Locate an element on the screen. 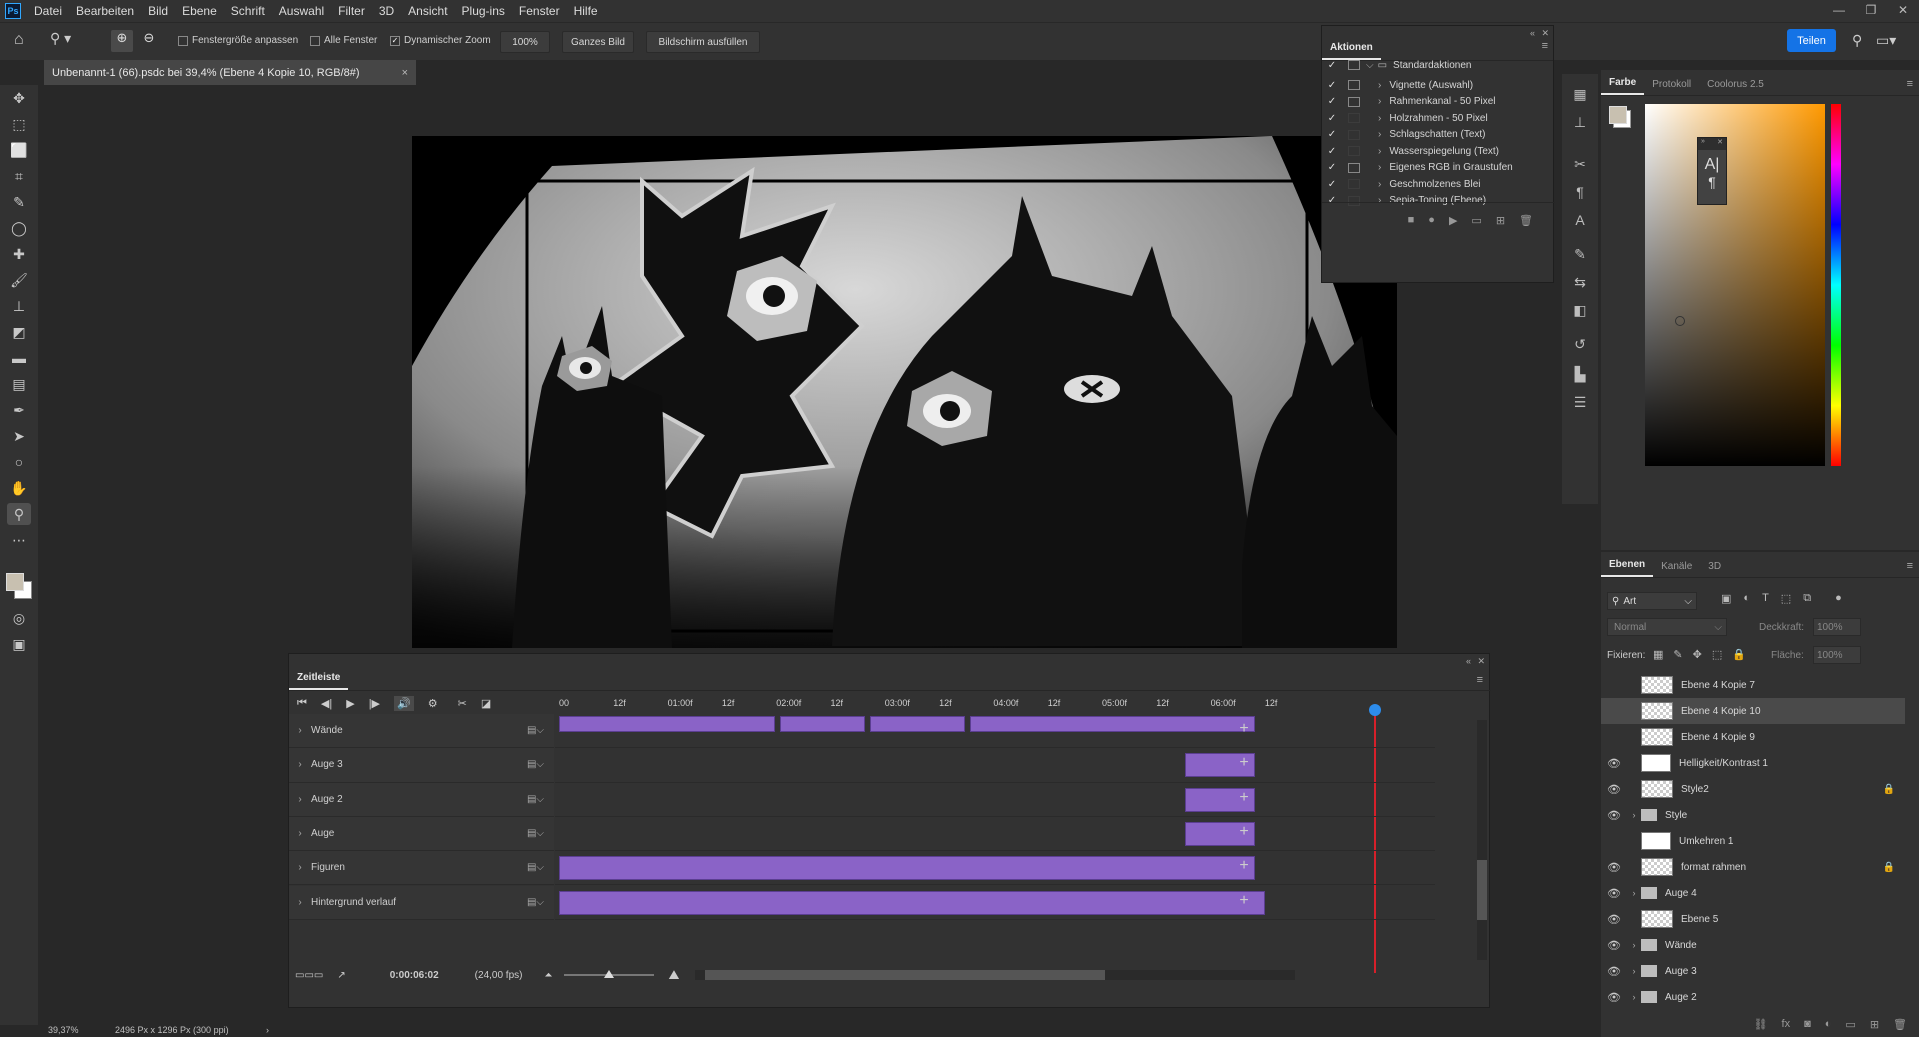 Image resolution: width=1919 pixels, height=1037 pixels. zoom-in-timeline-icon: ⛰ is located at coordinates (673, 975).